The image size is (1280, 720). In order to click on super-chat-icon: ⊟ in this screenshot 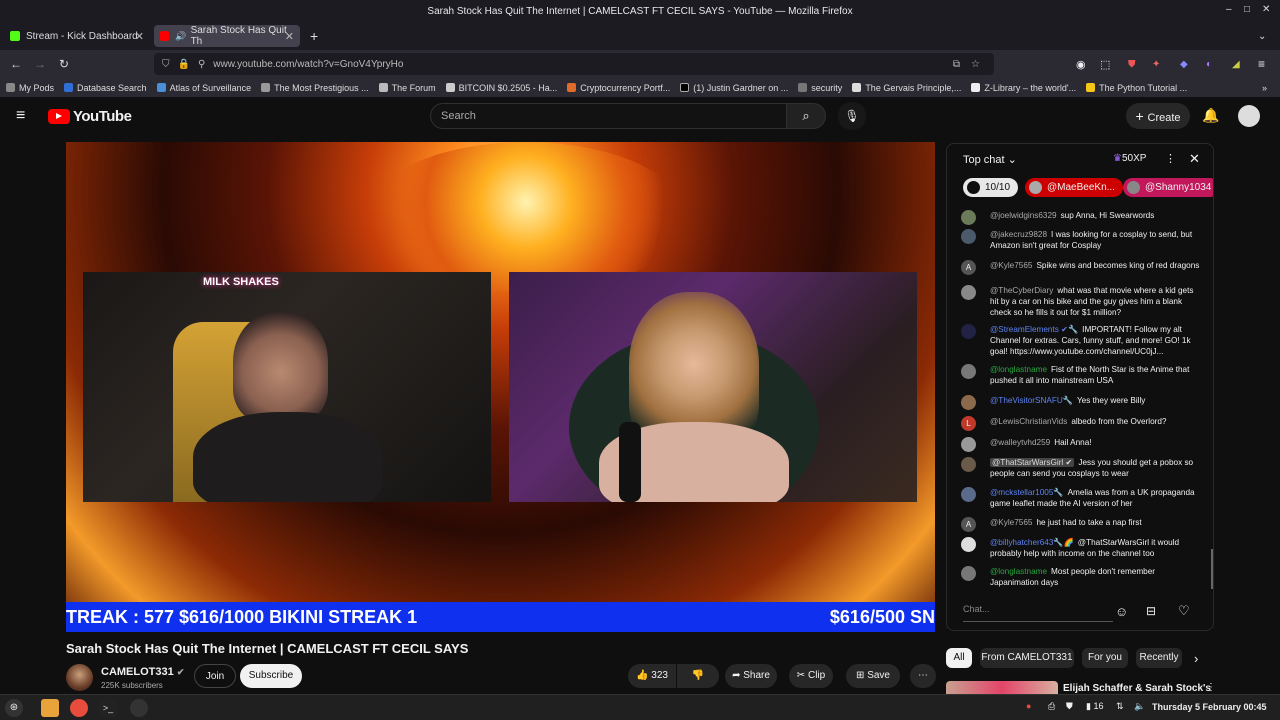, I will do `click(1151, 611)`.